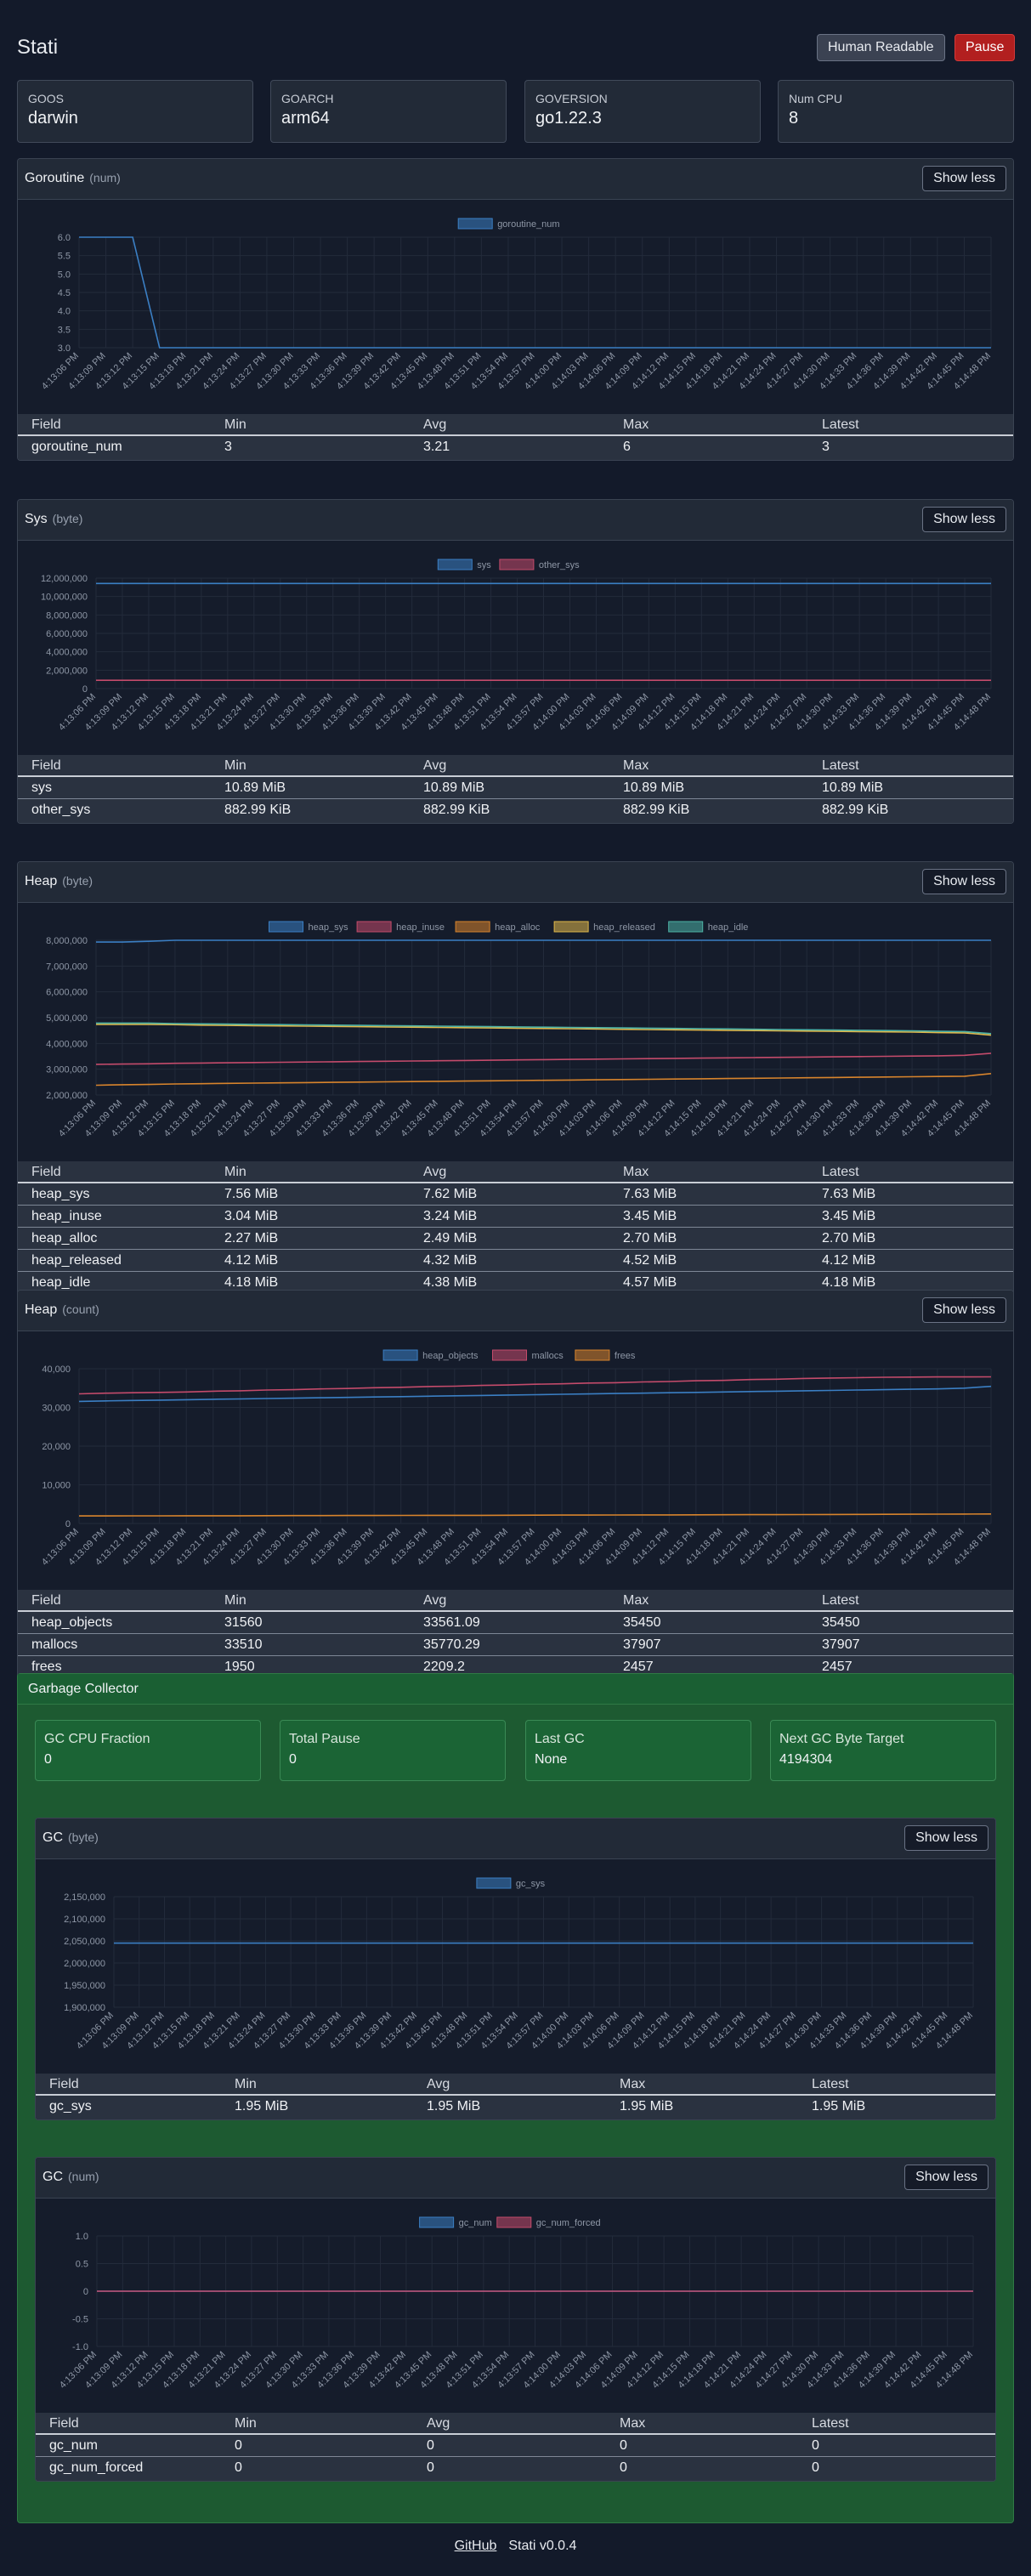 The height and width of the screenshot is (2576, 1031). I want to click on stat-value: 2.70 MiB, so click(650, 1238).